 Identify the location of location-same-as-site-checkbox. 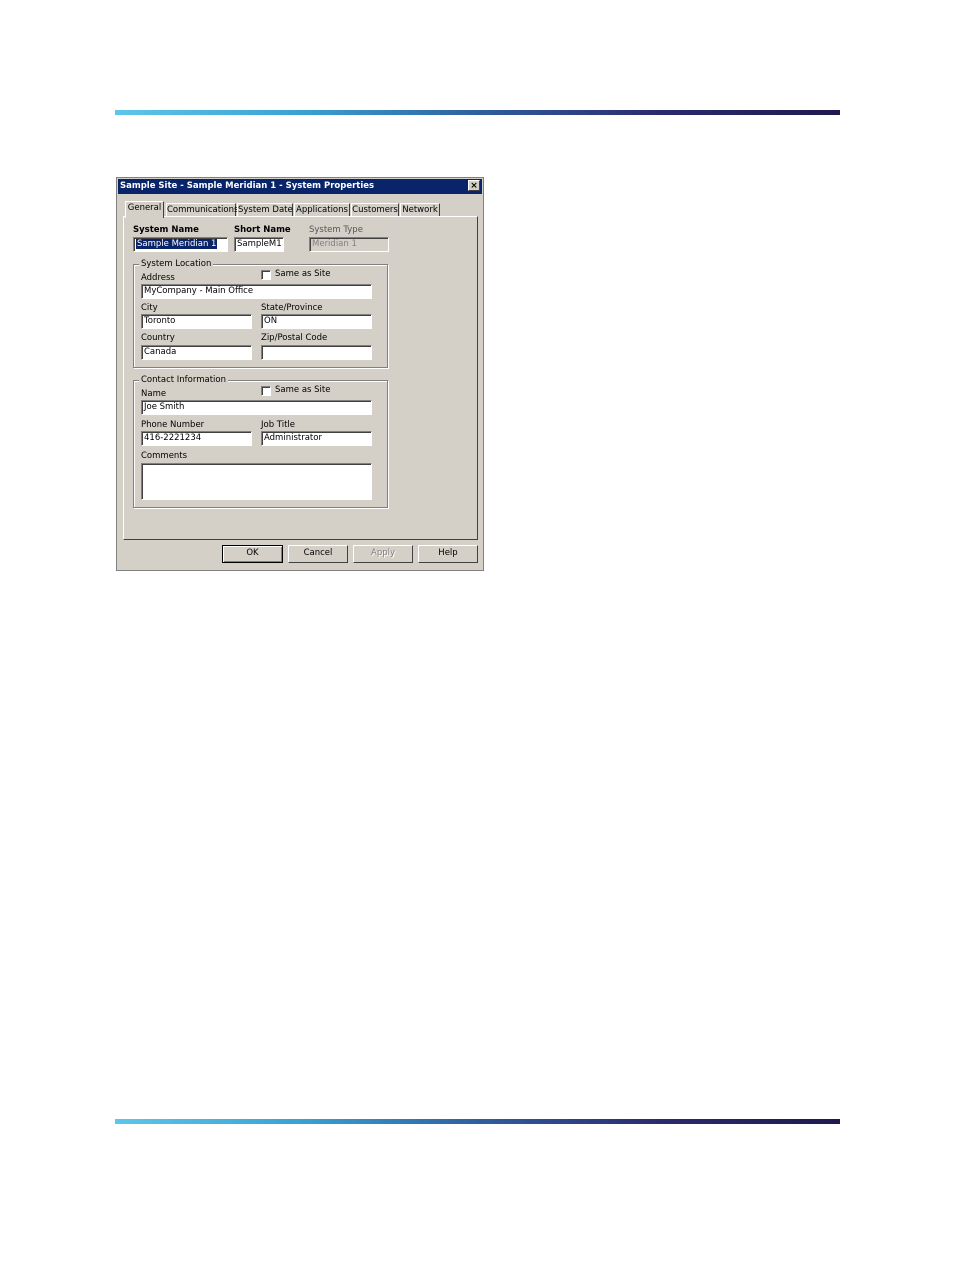
(266, 275).